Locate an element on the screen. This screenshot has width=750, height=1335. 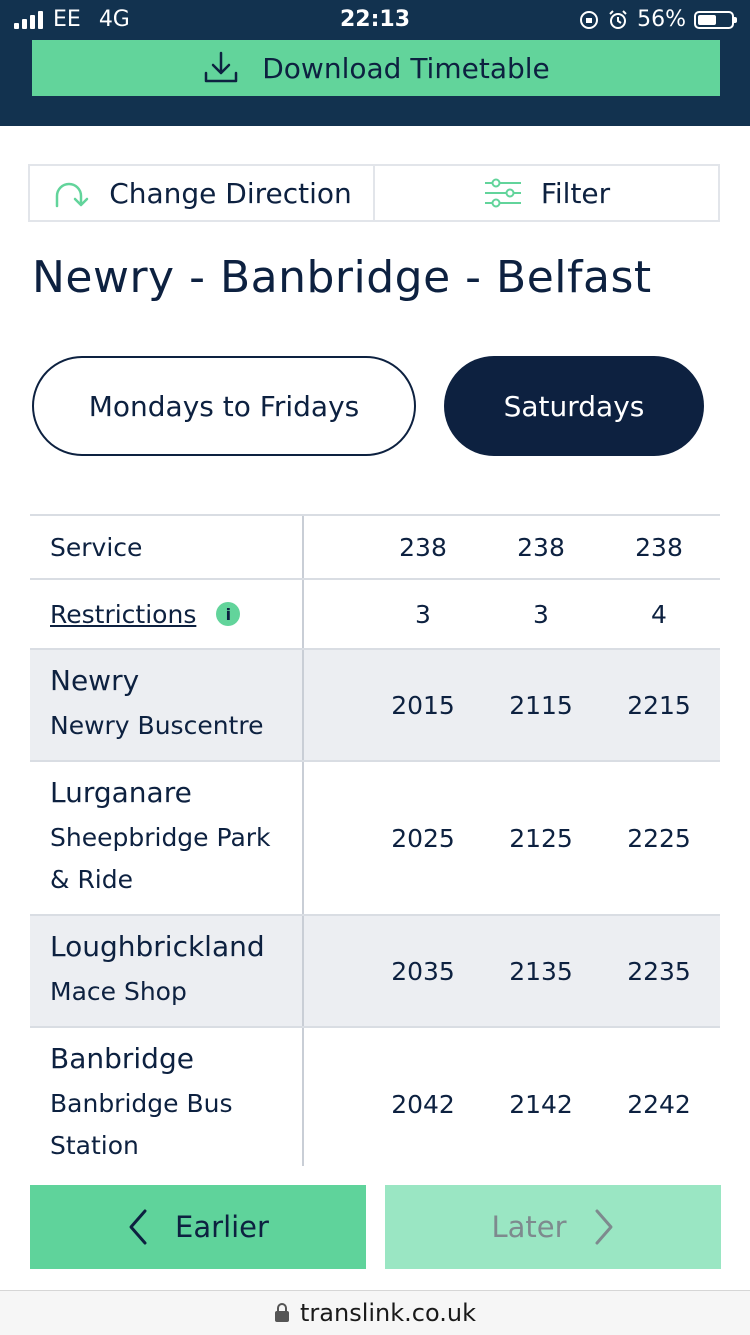
stop-location: Sheepbridge Park & Ride is located at coordinates (160, 858).